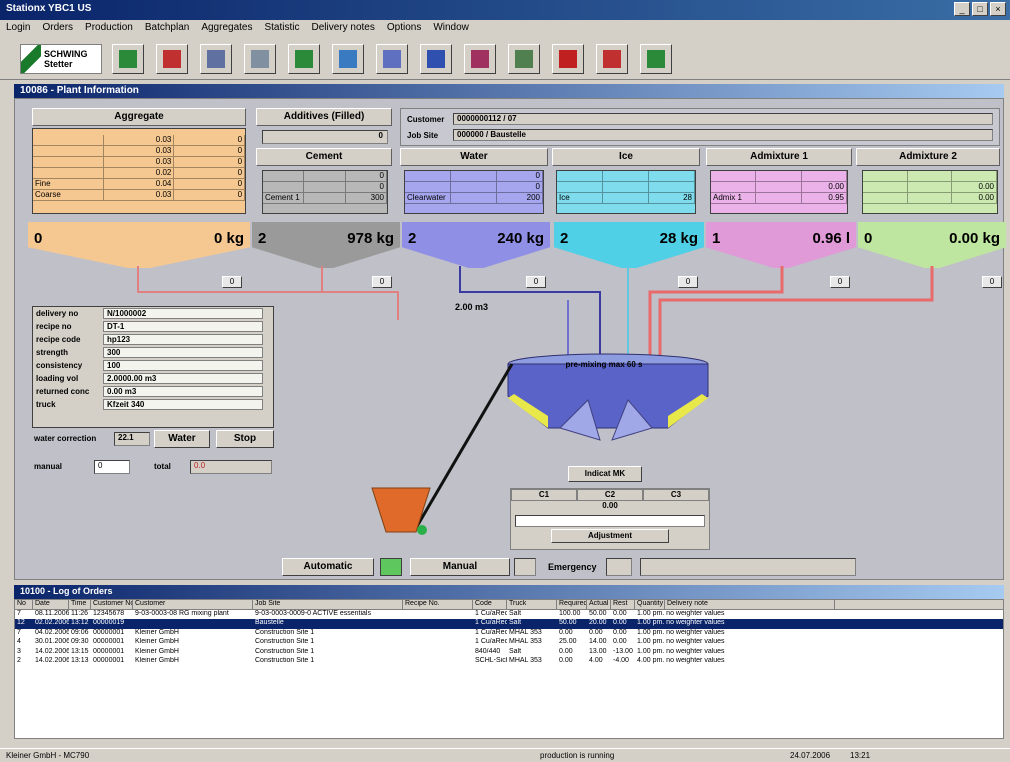 Image resolution: width=1010 pixels, height=762 pixels. What do you see at coordinates (544, 495) in the screenshot?
I see `c1-label: C1` at bounding box center [544, 495].